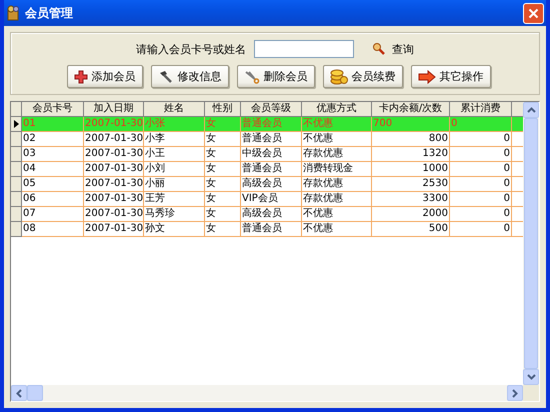  I want to click on column-header: 姓名, so click(174, 109).